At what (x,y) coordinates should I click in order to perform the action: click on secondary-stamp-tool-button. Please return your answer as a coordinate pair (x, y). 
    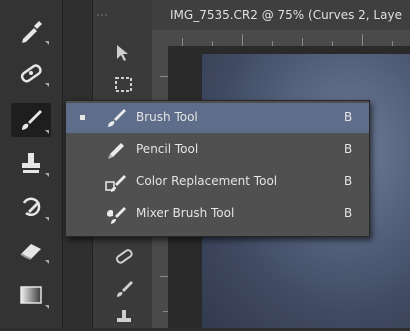
    Looking at the image, I should click on (124, 318).